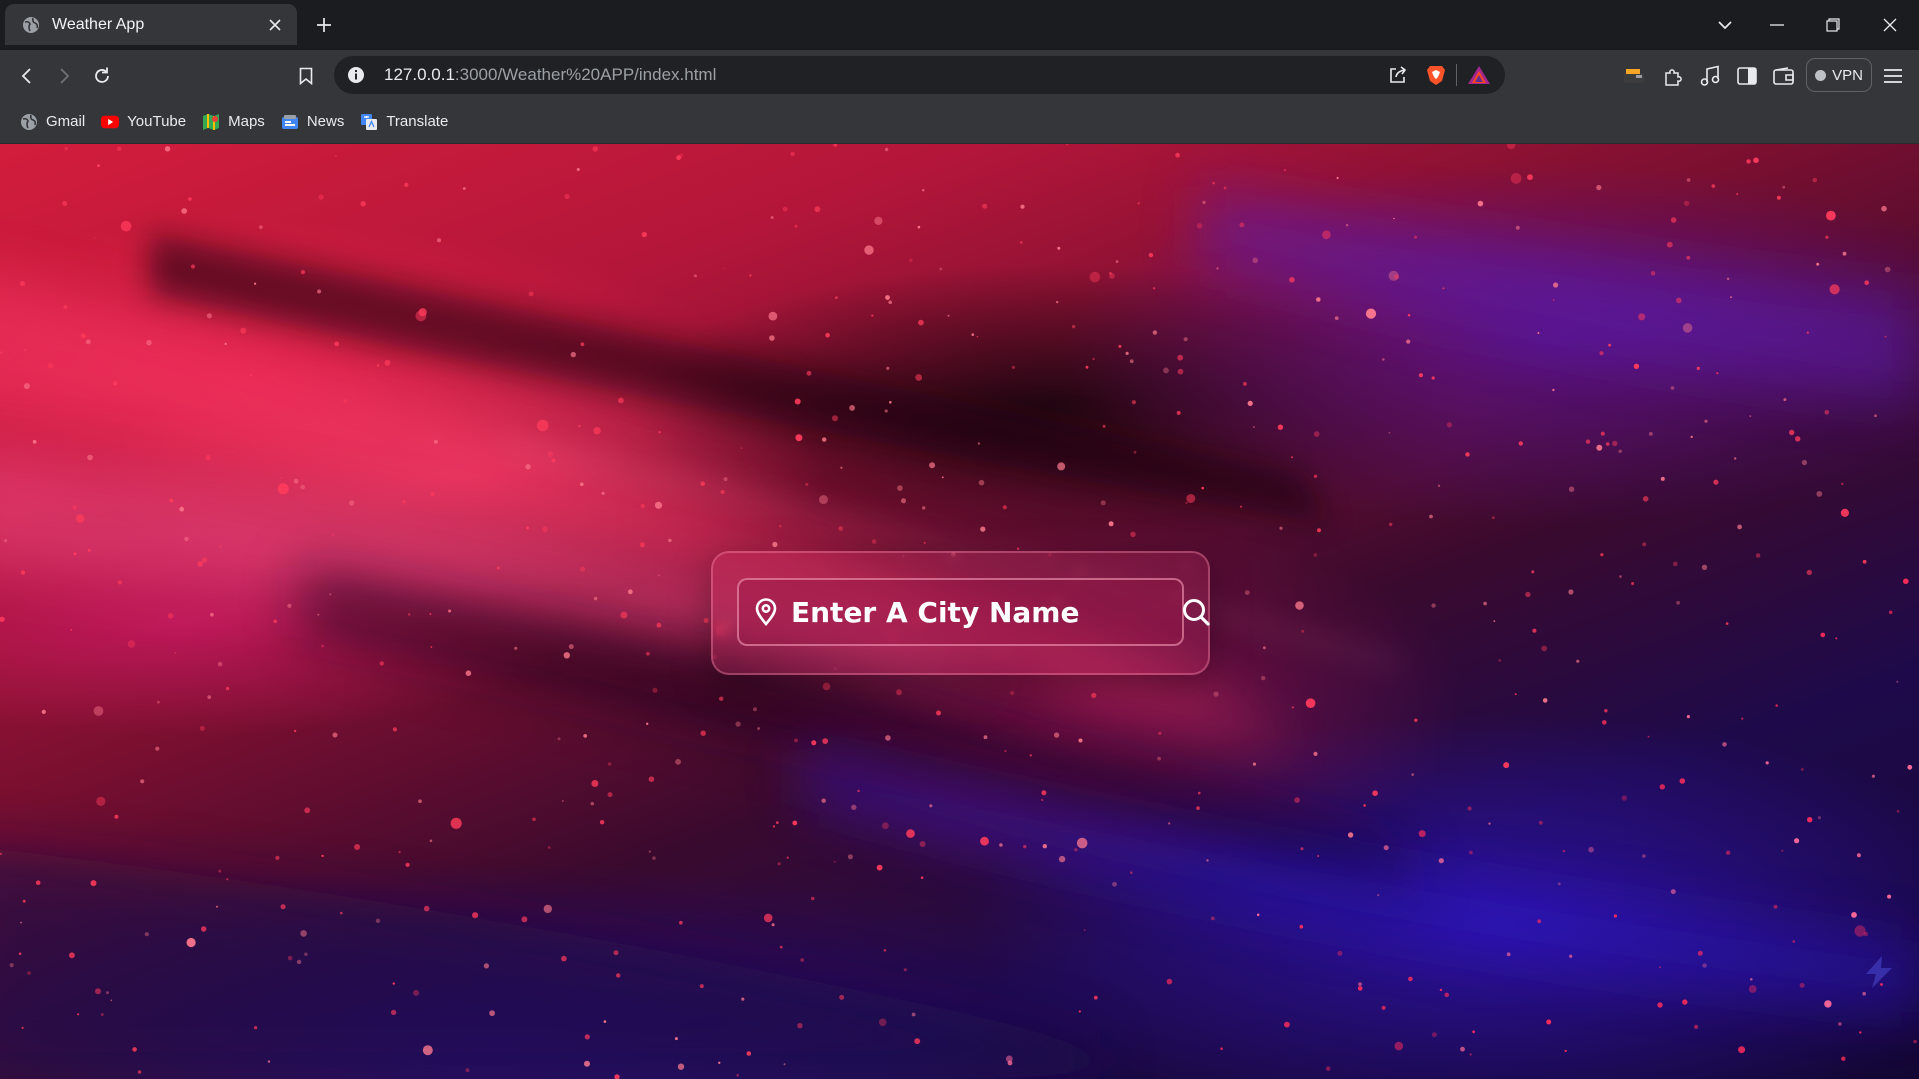  Describe the element at coordinates (766, 612) in the screenshot. I see `location-pin-icon` at that location.